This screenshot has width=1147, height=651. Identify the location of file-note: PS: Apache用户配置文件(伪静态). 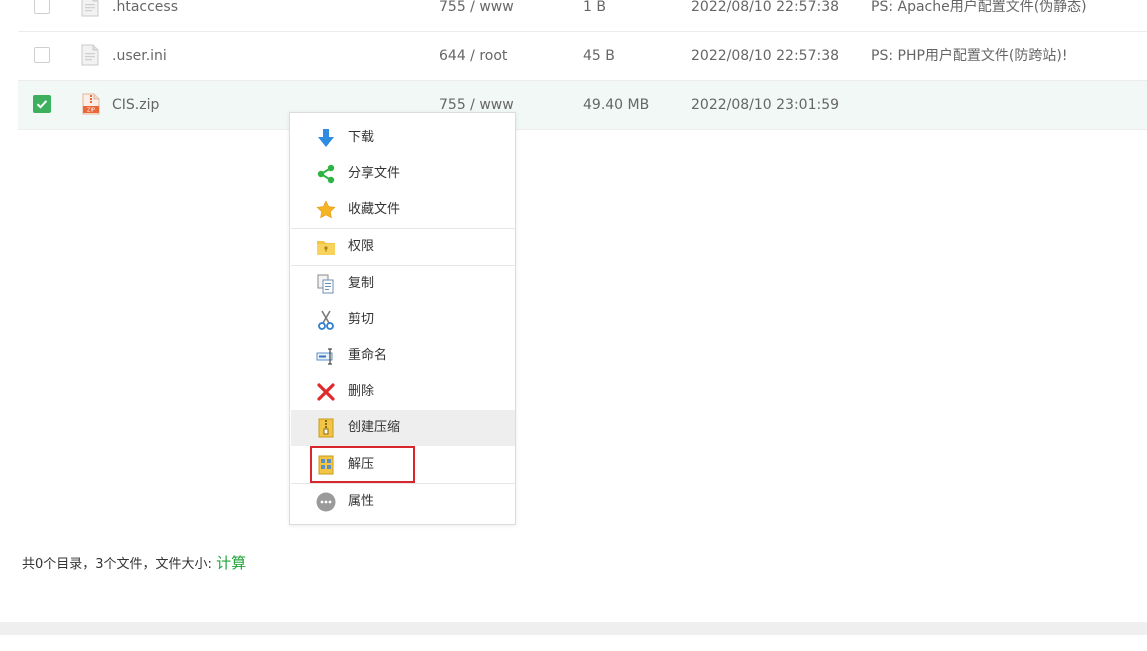
(979, 7).